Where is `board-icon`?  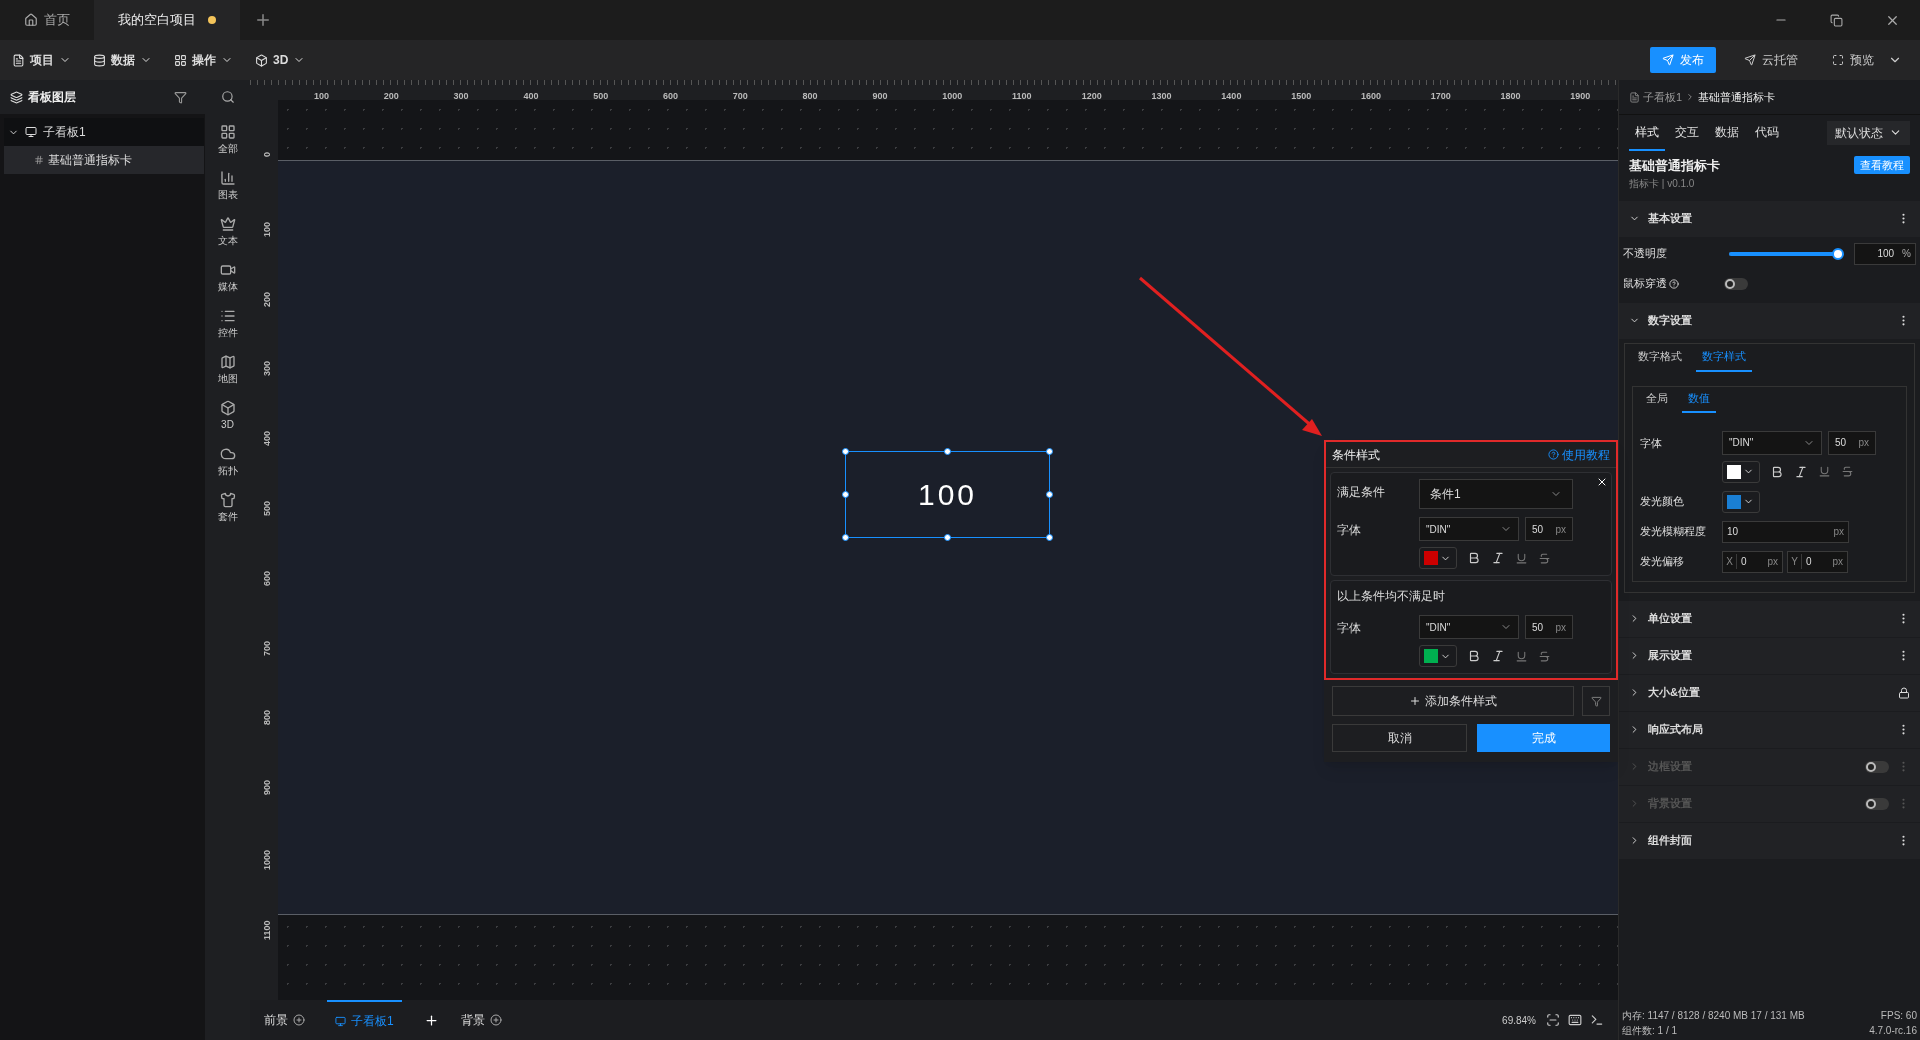
board-icon is located at coordinates (340, 1021).